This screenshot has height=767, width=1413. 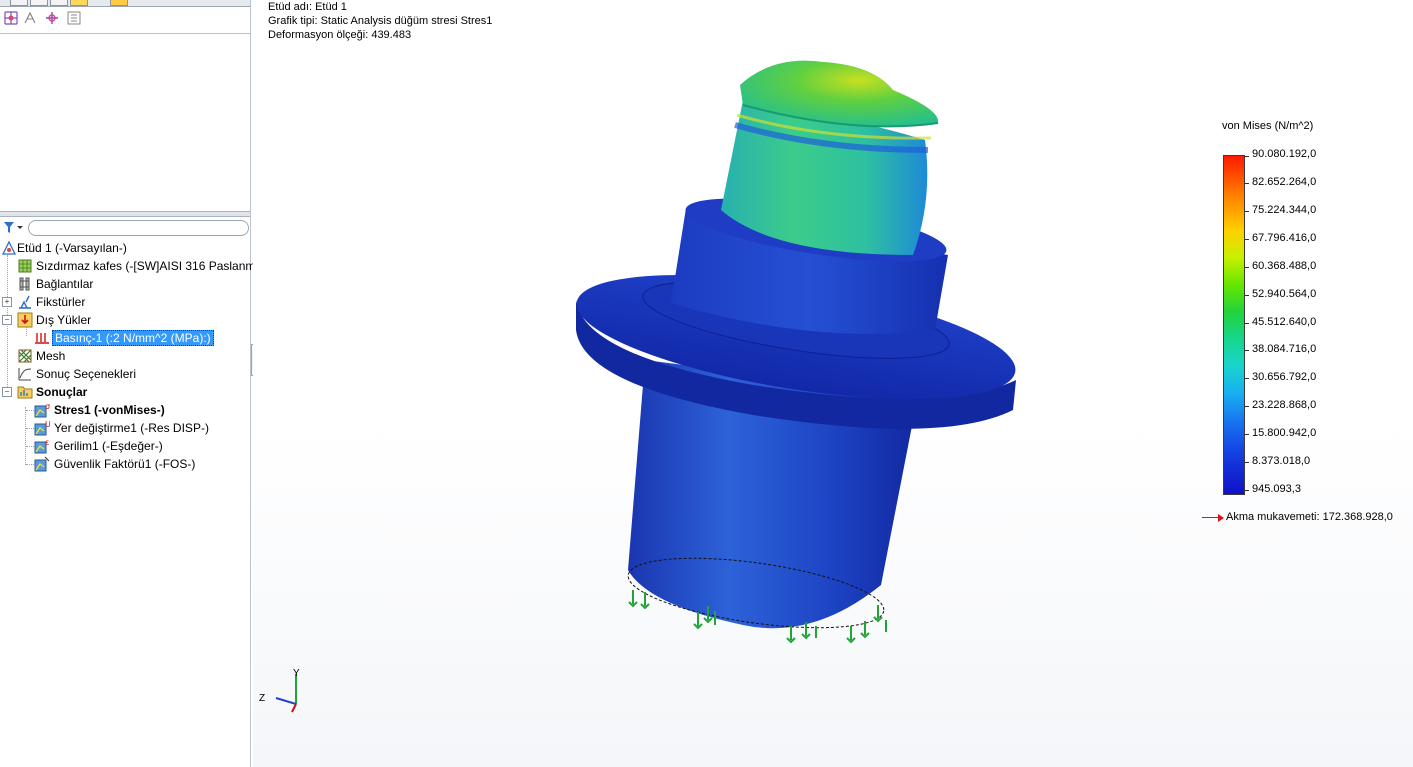 What do you see at coordinates (286, 693) in the screenshot?
I see `triad-axes` at bounding box center [286, 693].